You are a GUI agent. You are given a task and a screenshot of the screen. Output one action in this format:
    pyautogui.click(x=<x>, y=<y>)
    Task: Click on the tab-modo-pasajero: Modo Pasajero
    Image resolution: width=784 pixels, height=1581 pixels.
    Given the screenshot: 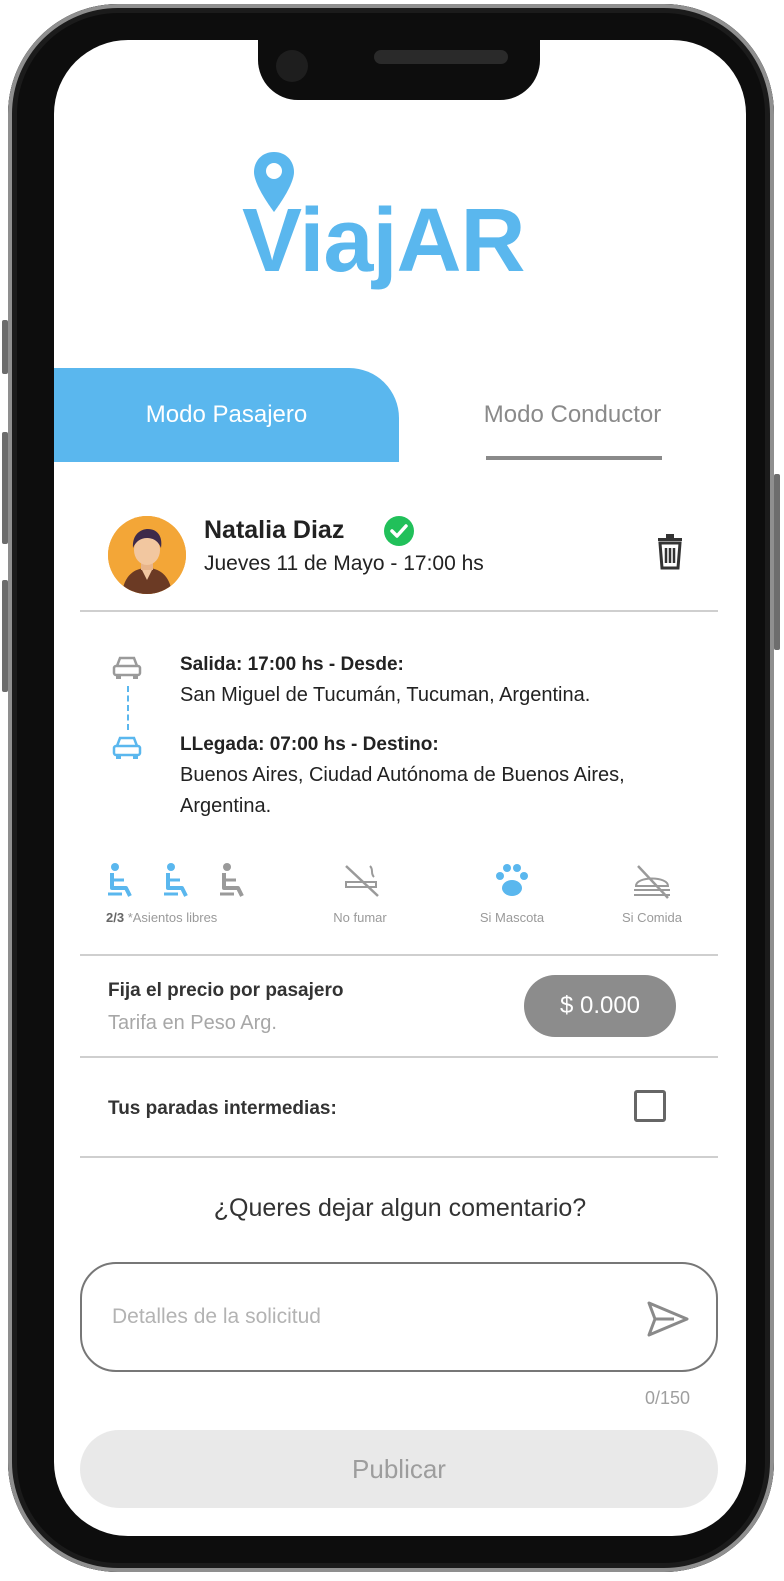 What is the action you would take?
    pyautogui.click(x=226, y=415)
    